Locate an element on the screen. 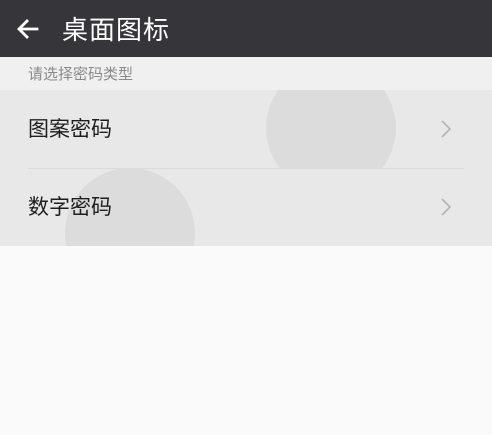 The width and height of the screenshot is (492, 435). list-item-label: 图案密码 is located at coordinates (70, 129).